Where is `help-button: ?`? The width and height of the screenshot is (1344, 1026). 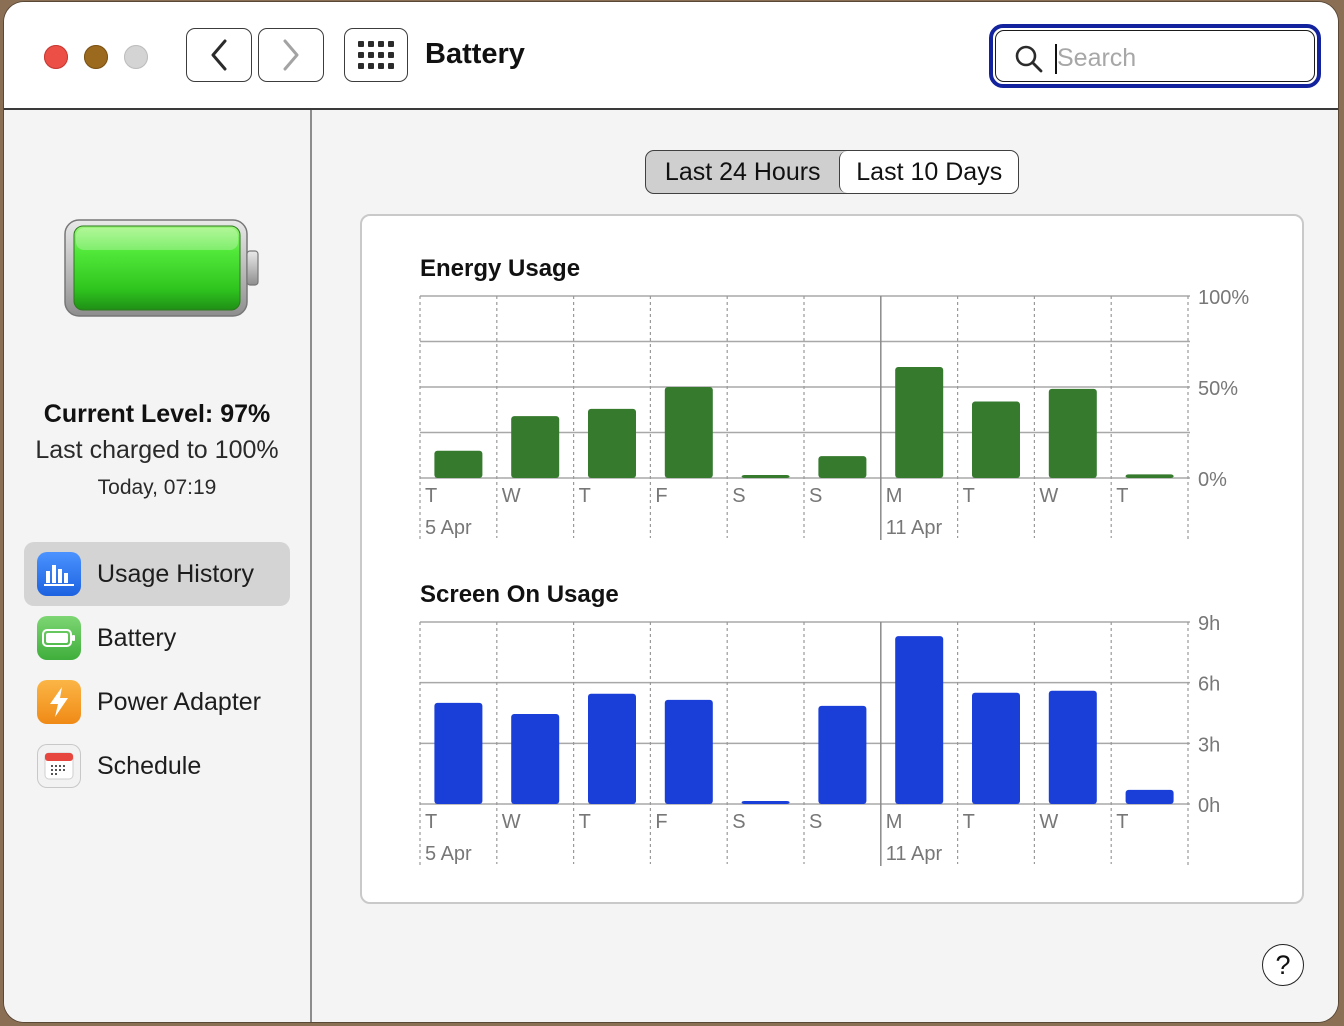 help-button: ? is located at coordinates (1283, 965).